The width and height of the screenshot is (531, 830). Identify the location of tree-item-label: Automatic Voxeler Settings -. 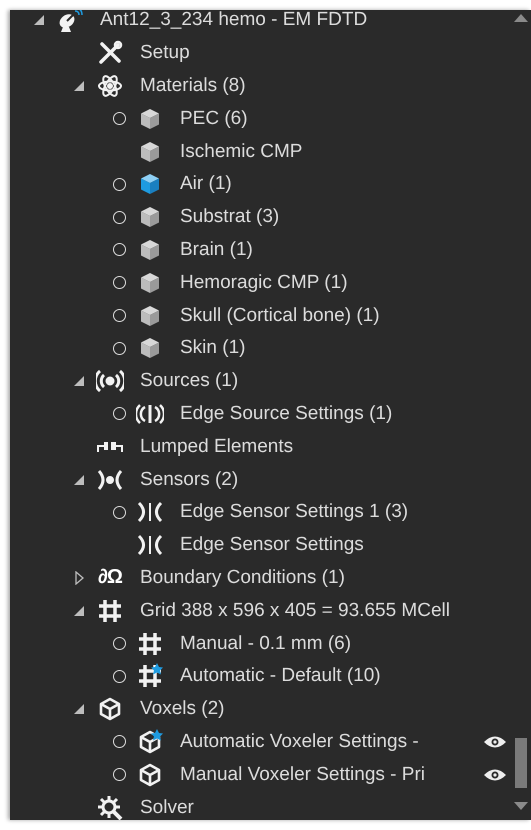
(299, 741).